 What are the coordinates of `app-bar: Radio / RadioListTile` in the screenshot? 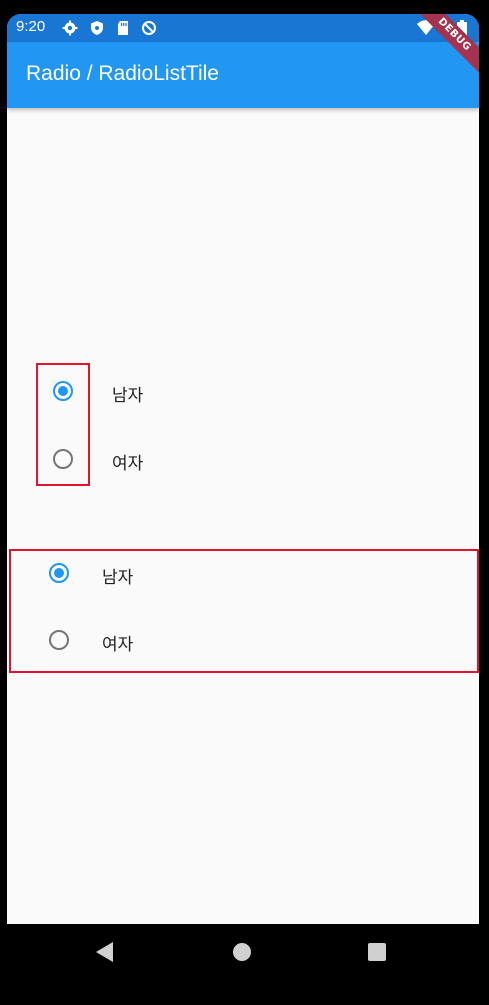 It's located at (243, 75).